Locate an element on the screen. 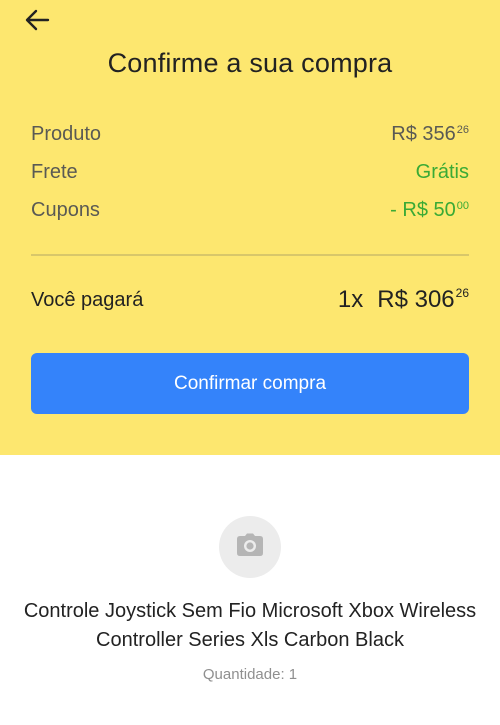 This screenshot has height=725, width=500. back-arrow-icon is located at coordinates (37, 20).